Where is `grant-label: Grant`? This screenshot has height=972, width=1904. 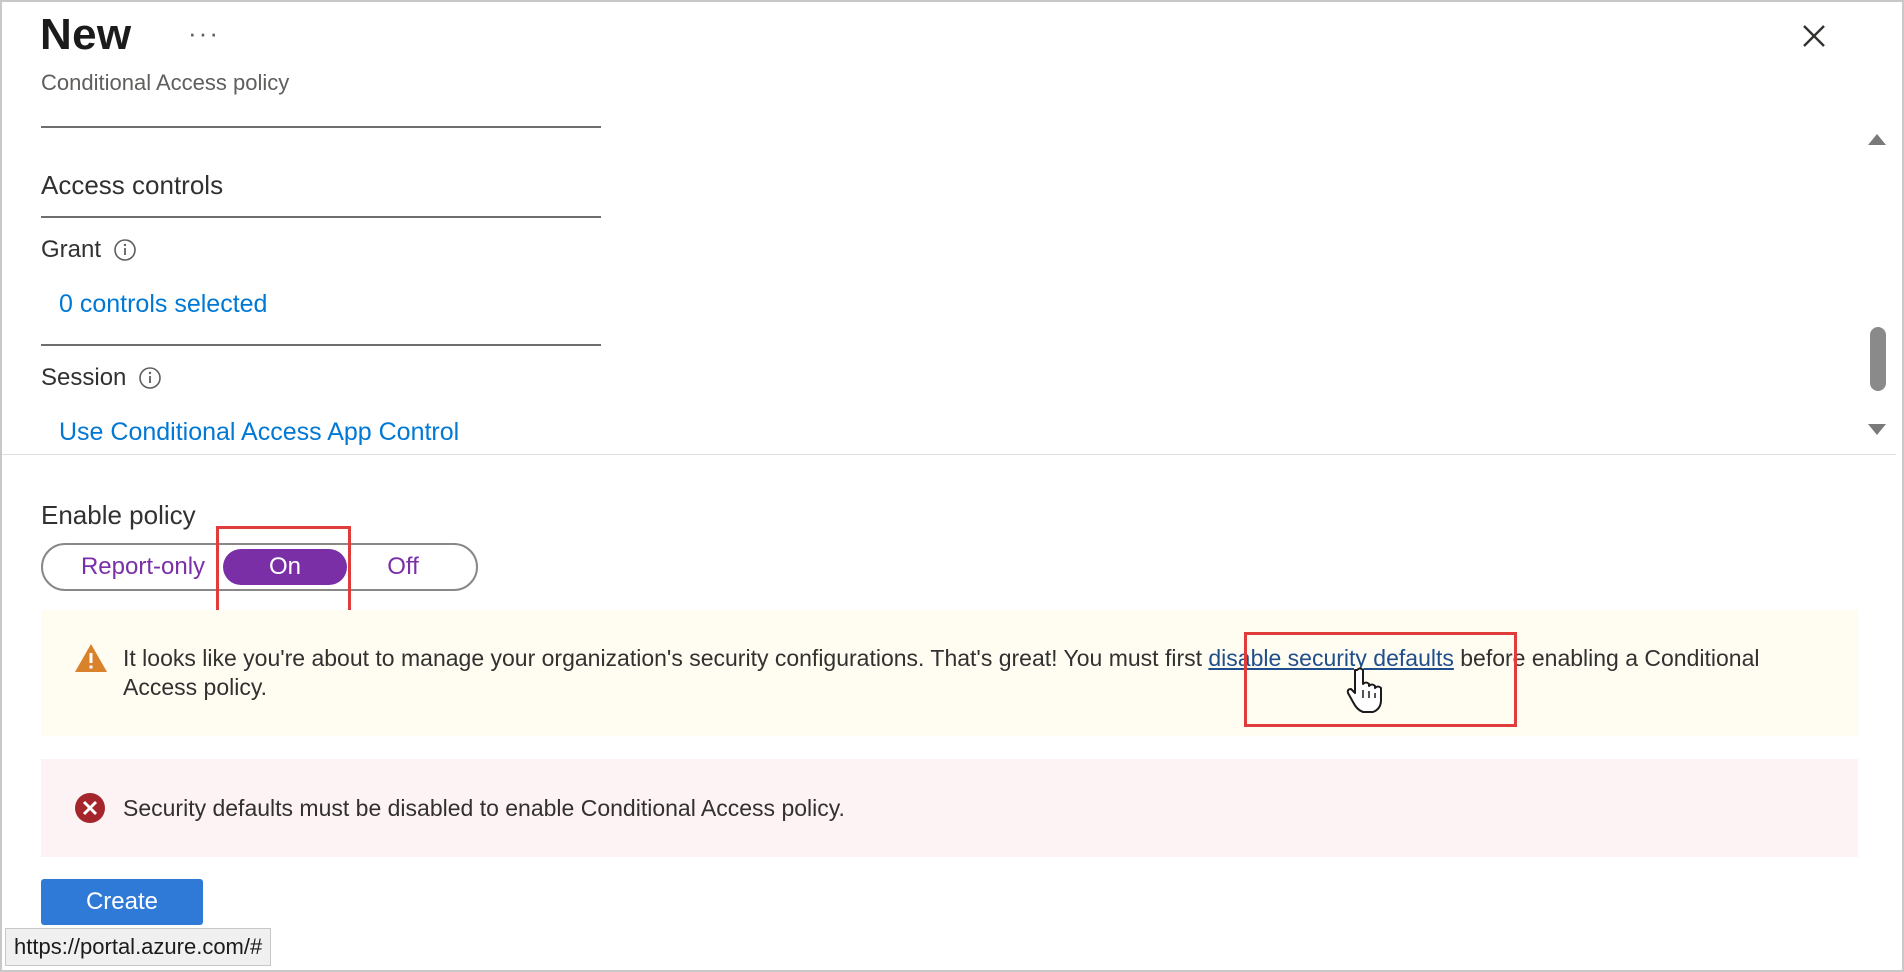 grant-label: Grant is located at coordinates (71, 249).